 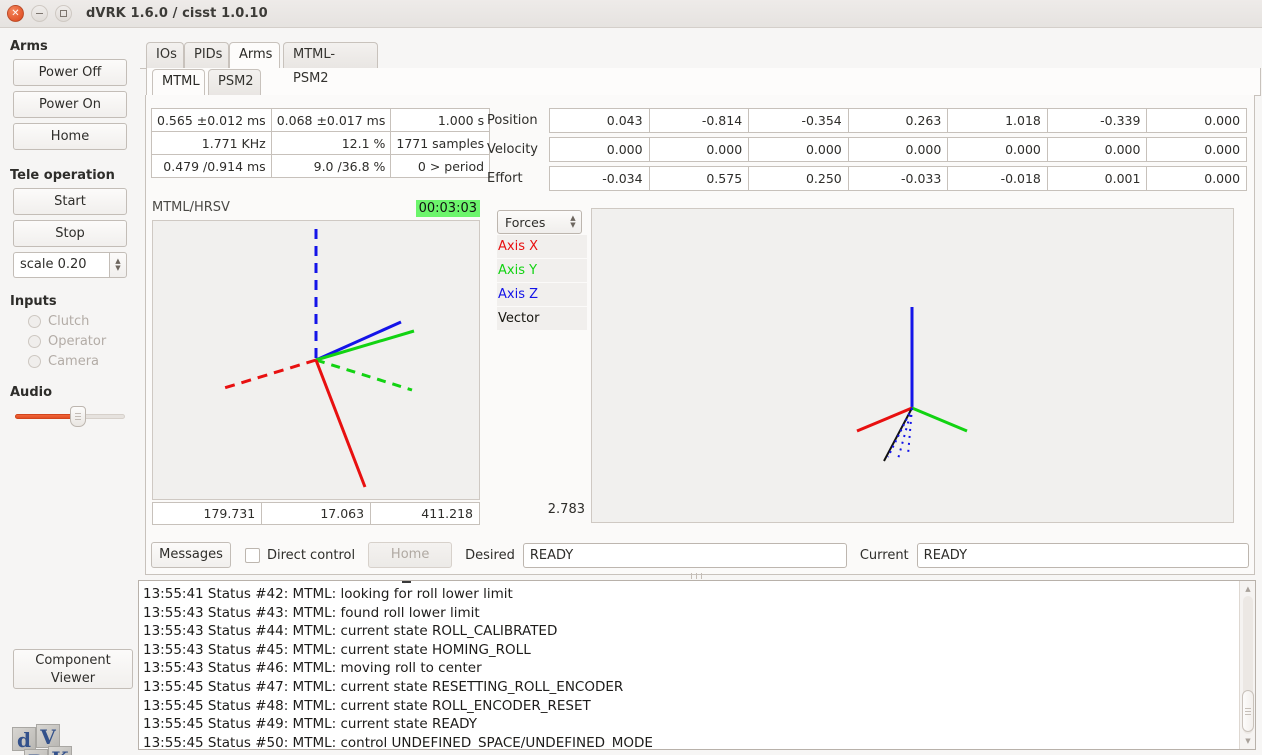 What do you see at coordinates (599, 120) in the screenshot?
I see `position-cell-0: 0.043` at bounding box center [599, 120].